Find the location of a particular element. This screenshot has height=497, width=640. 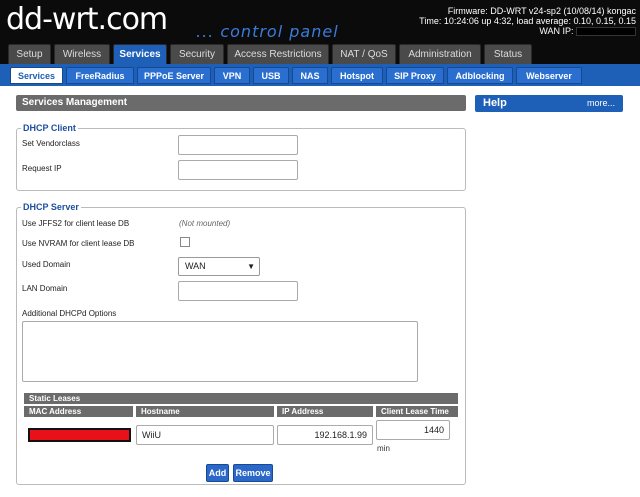

col-mac-address: MAC Address is located at coordinates (78, 411).